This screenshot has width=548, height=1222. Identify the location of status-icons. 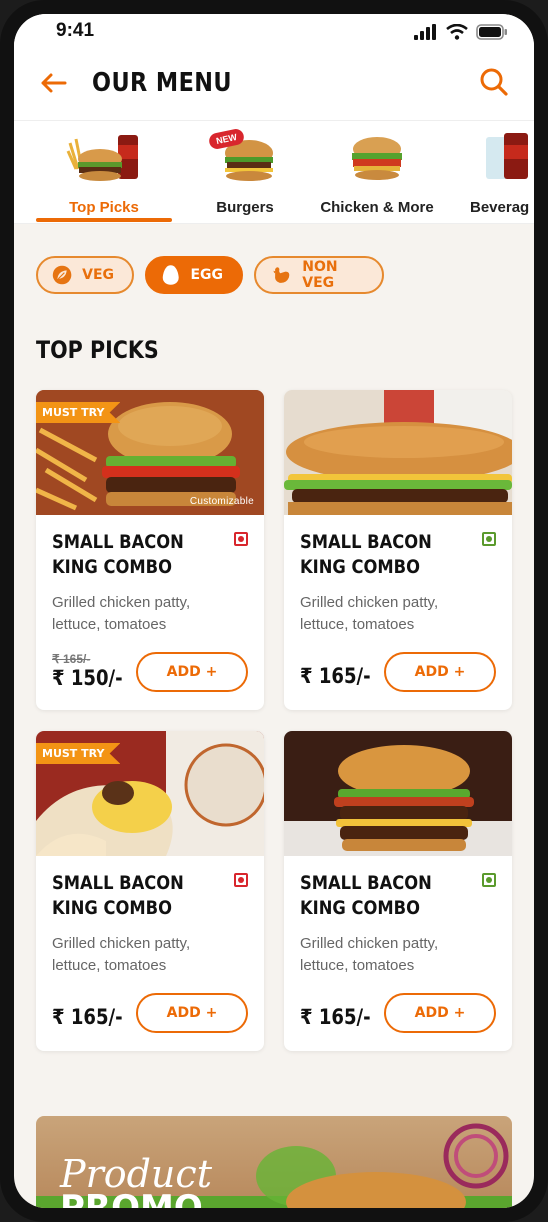
(461, 32).